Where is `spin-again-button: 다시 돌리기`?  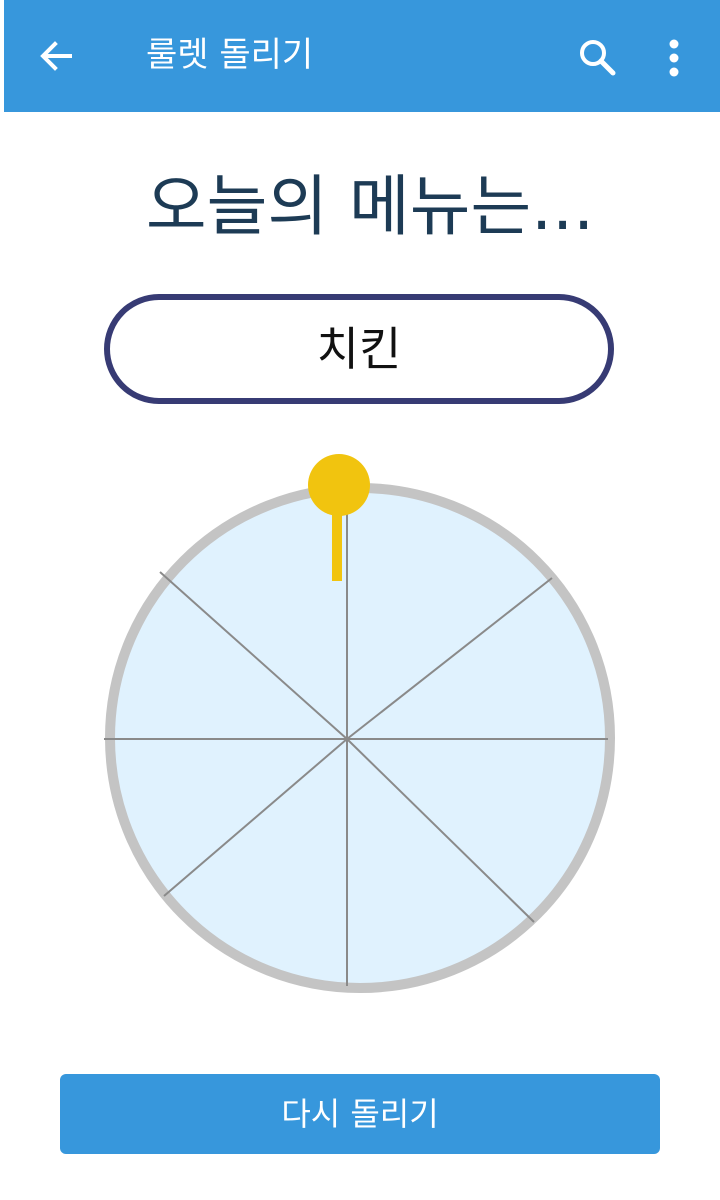
spin-again-button: 다시 돌리기 is located at coordinates (360, 1114).